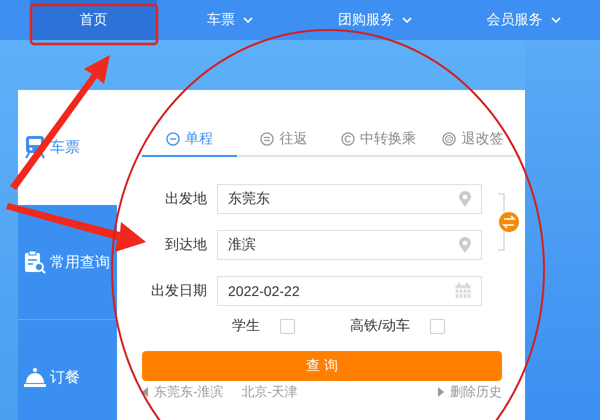 This screenshot has height=420, width=600. I want to click on equal-circle-icon, so click(267, 139).